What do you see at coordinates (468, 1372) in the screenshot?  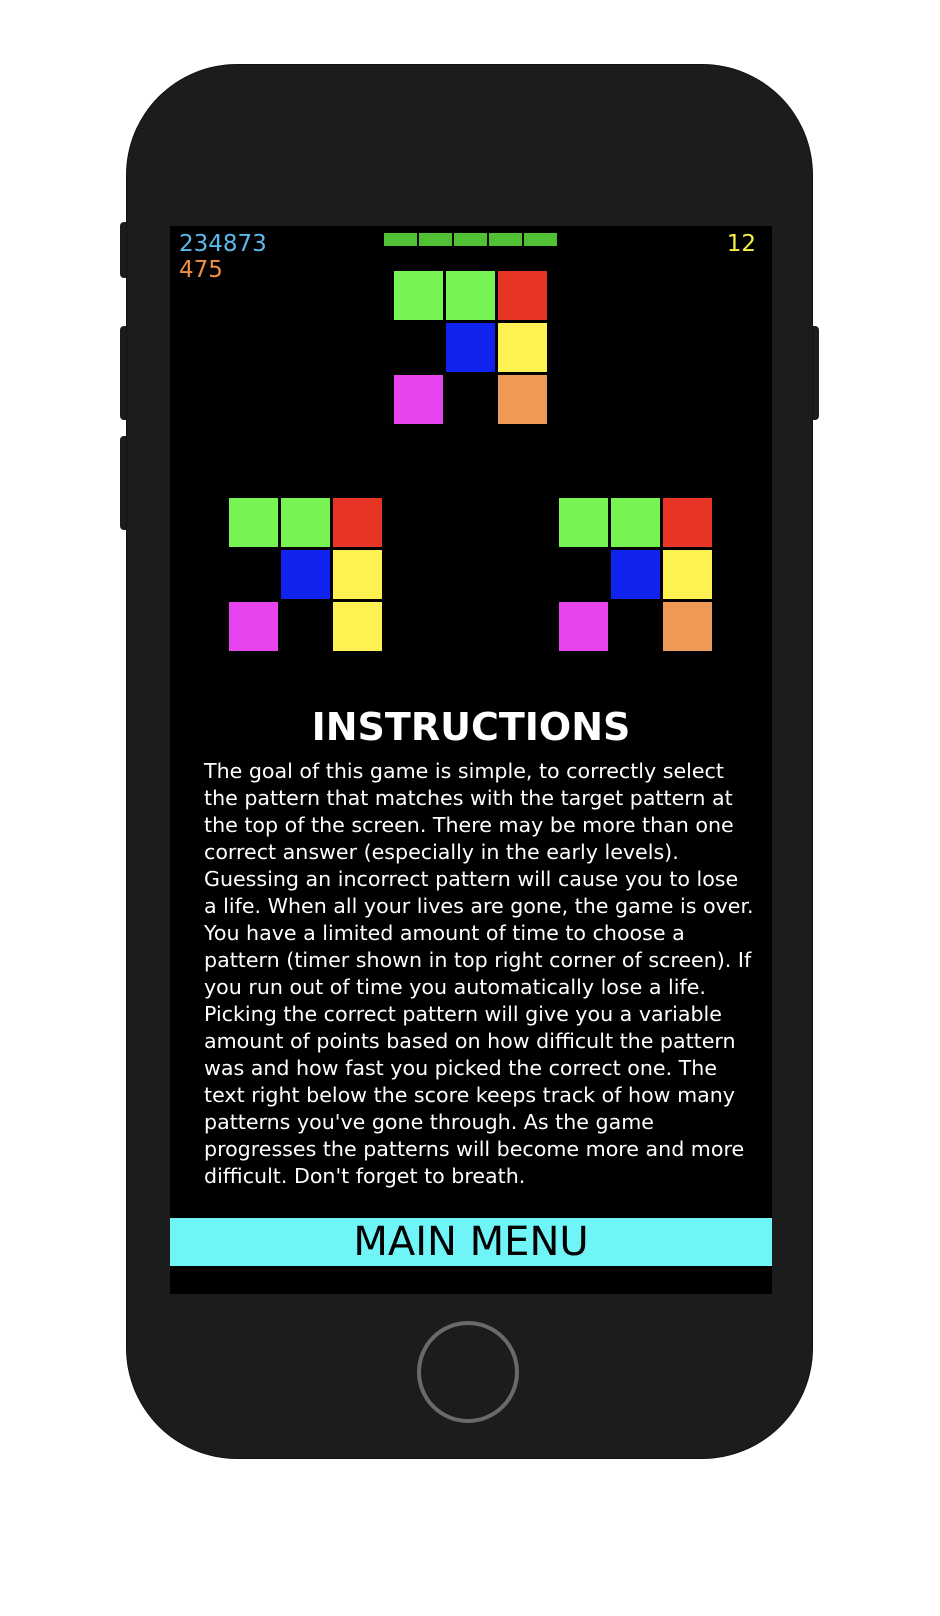 I see `home-button` at bounding box center [468, 1372].